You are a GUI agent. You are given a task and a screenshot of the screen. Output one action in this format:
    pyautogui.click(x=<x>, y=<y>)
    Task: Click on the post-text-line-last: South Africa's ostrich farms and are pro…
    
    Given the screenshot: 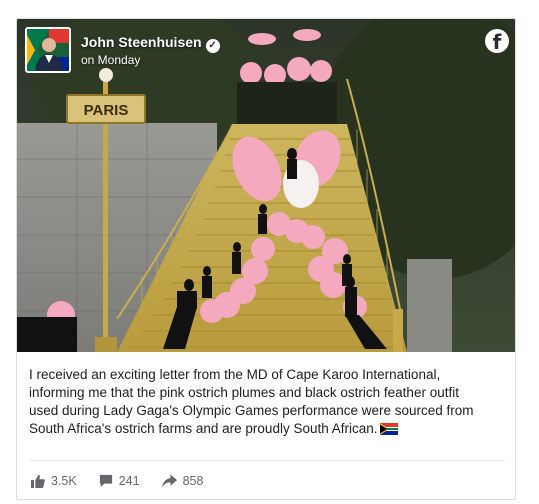 What is the action you would take?
    pyautogui.click(x=269, y=430)
    